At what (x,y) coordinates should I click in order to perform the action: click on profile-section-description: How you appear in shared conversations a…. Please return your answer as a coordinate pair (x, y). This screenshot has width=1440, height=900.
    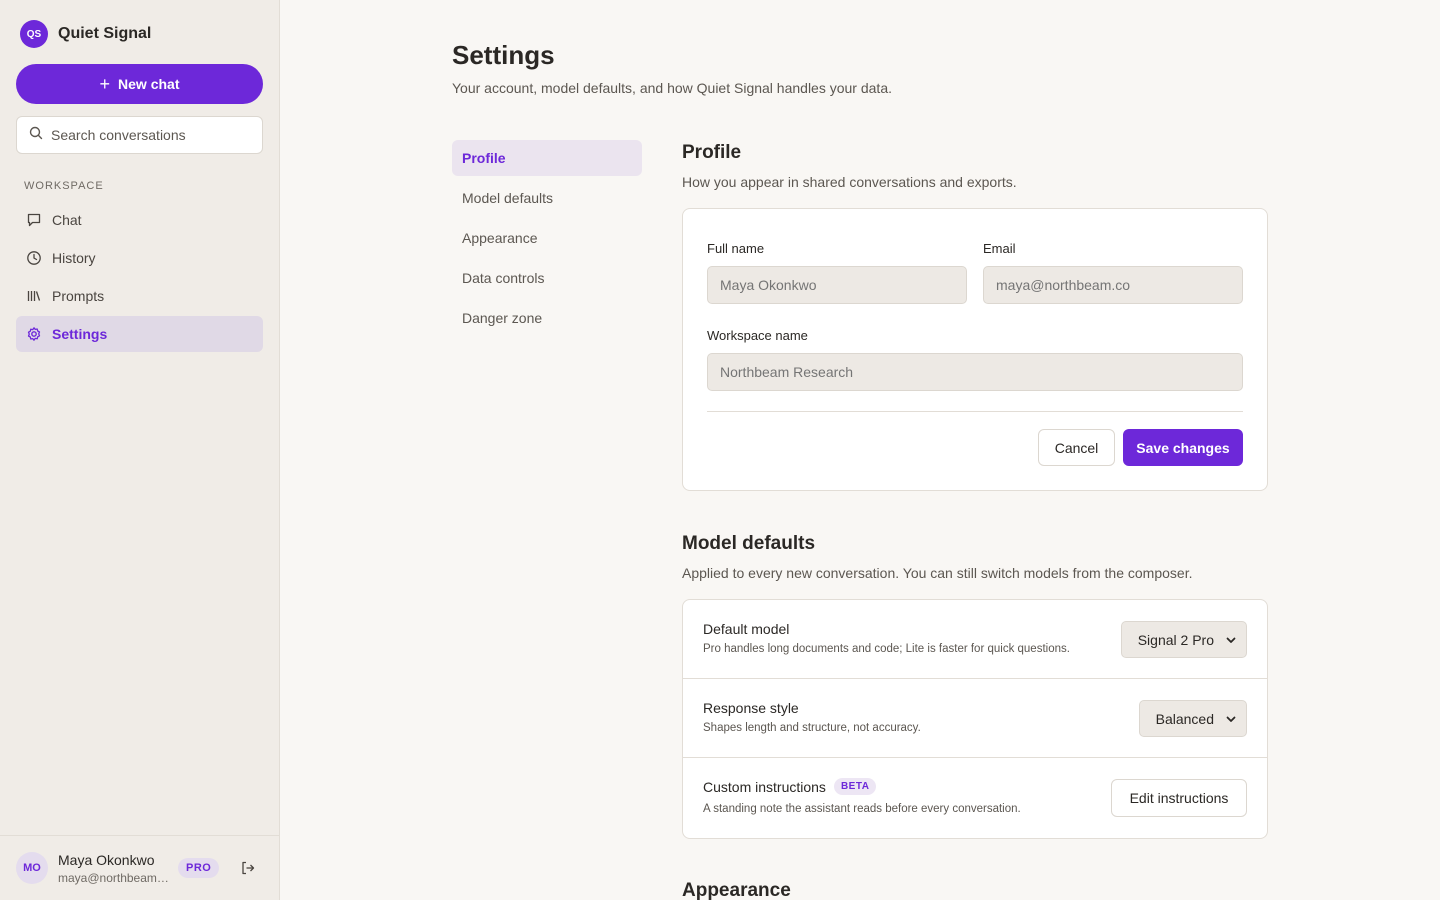
    Looking at the image, I should click on (849, 182).